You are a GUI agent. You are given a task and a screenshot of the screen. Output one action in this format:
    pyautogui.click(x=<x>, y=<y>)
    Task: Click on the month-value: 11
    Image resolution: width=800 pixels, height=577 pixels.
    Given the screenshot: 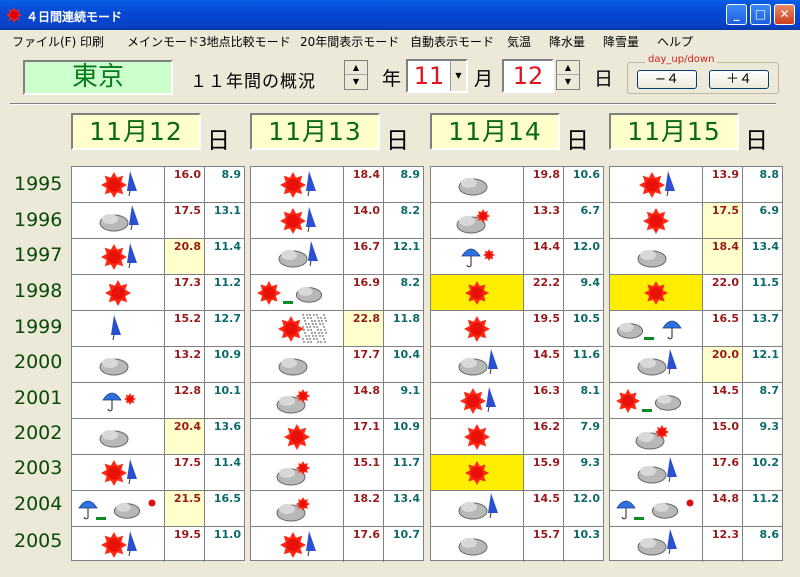 What is the action you would take?
    pyautogui.click(x=429, y=76)
    